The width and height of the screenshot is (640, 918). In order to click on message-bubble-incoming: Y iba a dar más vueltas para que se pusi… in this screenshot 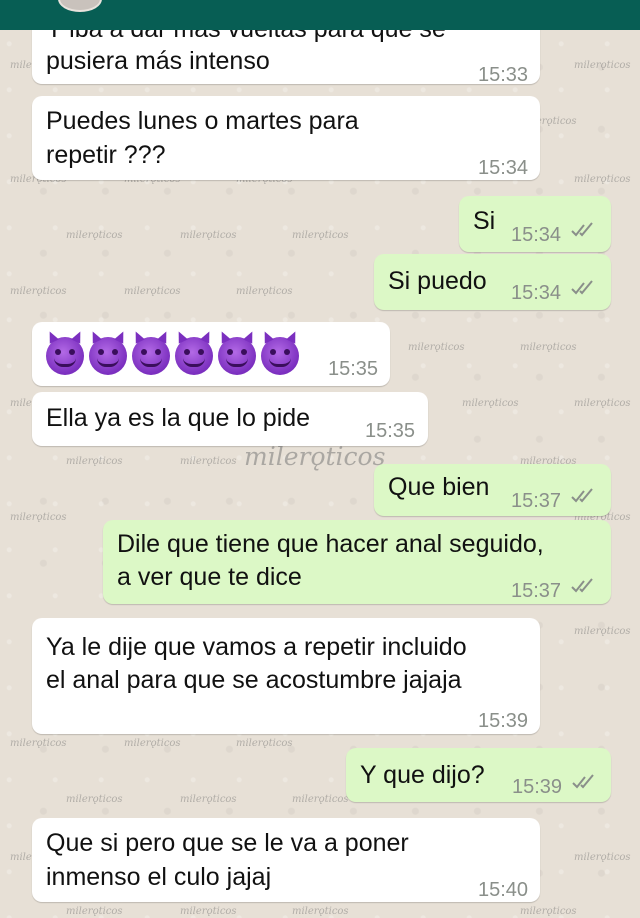, I will do `click(286, 58)`.